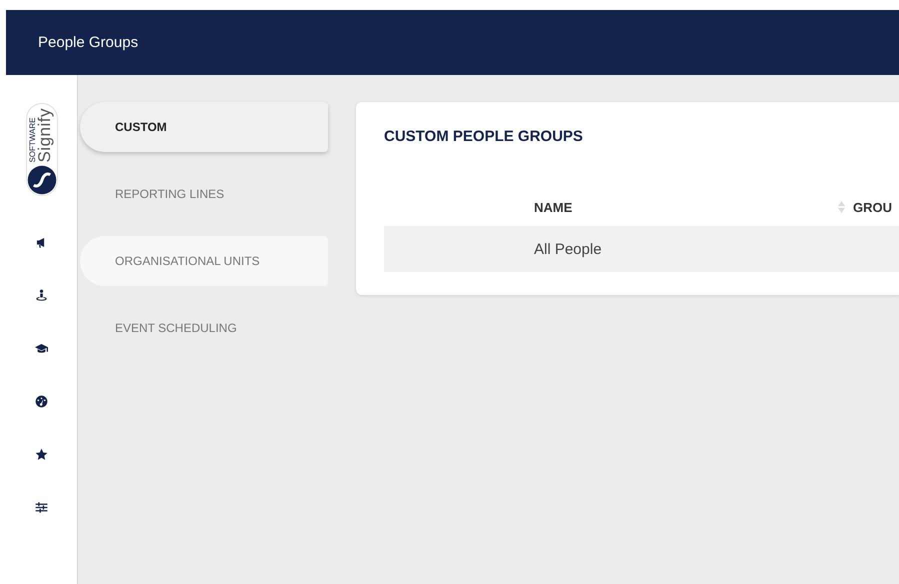  What do you see at coordinates (41, 295) in the screenshot?
I see `person-pin-icon` at bounding box center [41, 295].